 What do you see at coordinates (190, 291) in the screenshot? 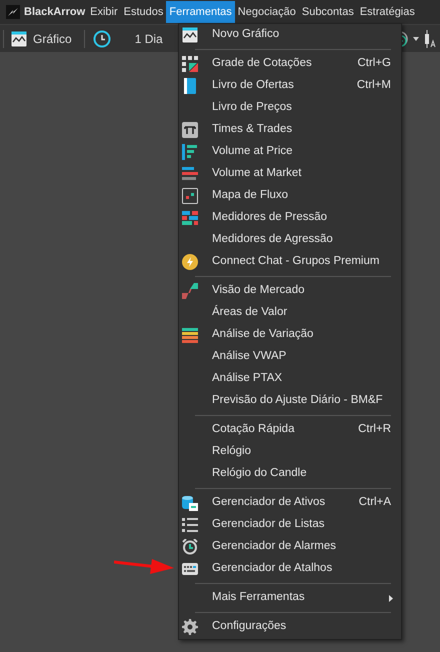
I see `market-icon` at bounding box center [190, 291].